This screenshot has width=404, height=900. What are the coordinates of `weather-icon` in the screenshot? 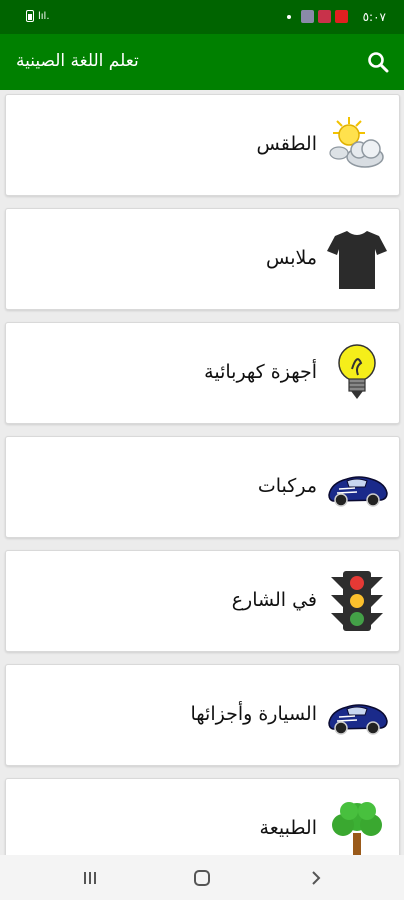 It's located at (356, 142).